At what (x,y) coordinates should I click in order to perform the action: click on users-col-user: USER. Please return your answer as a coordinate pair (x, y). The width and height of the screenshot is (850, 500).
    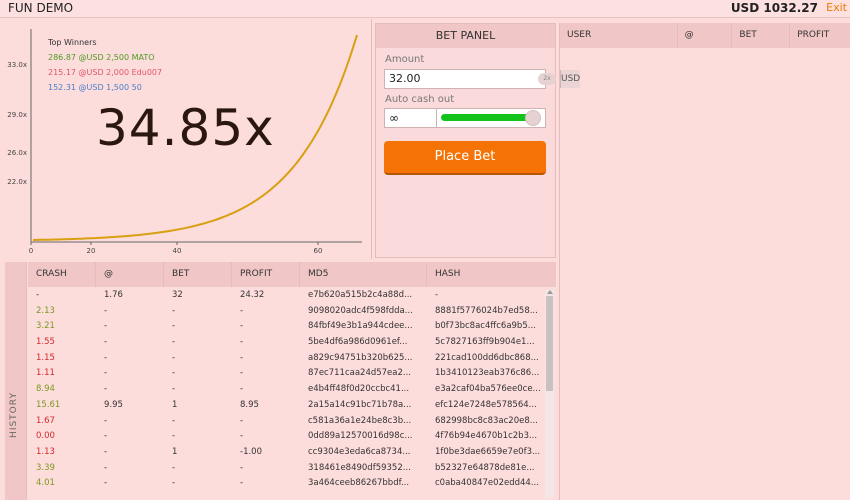
    Looking at the image, I should click on (619, 35).